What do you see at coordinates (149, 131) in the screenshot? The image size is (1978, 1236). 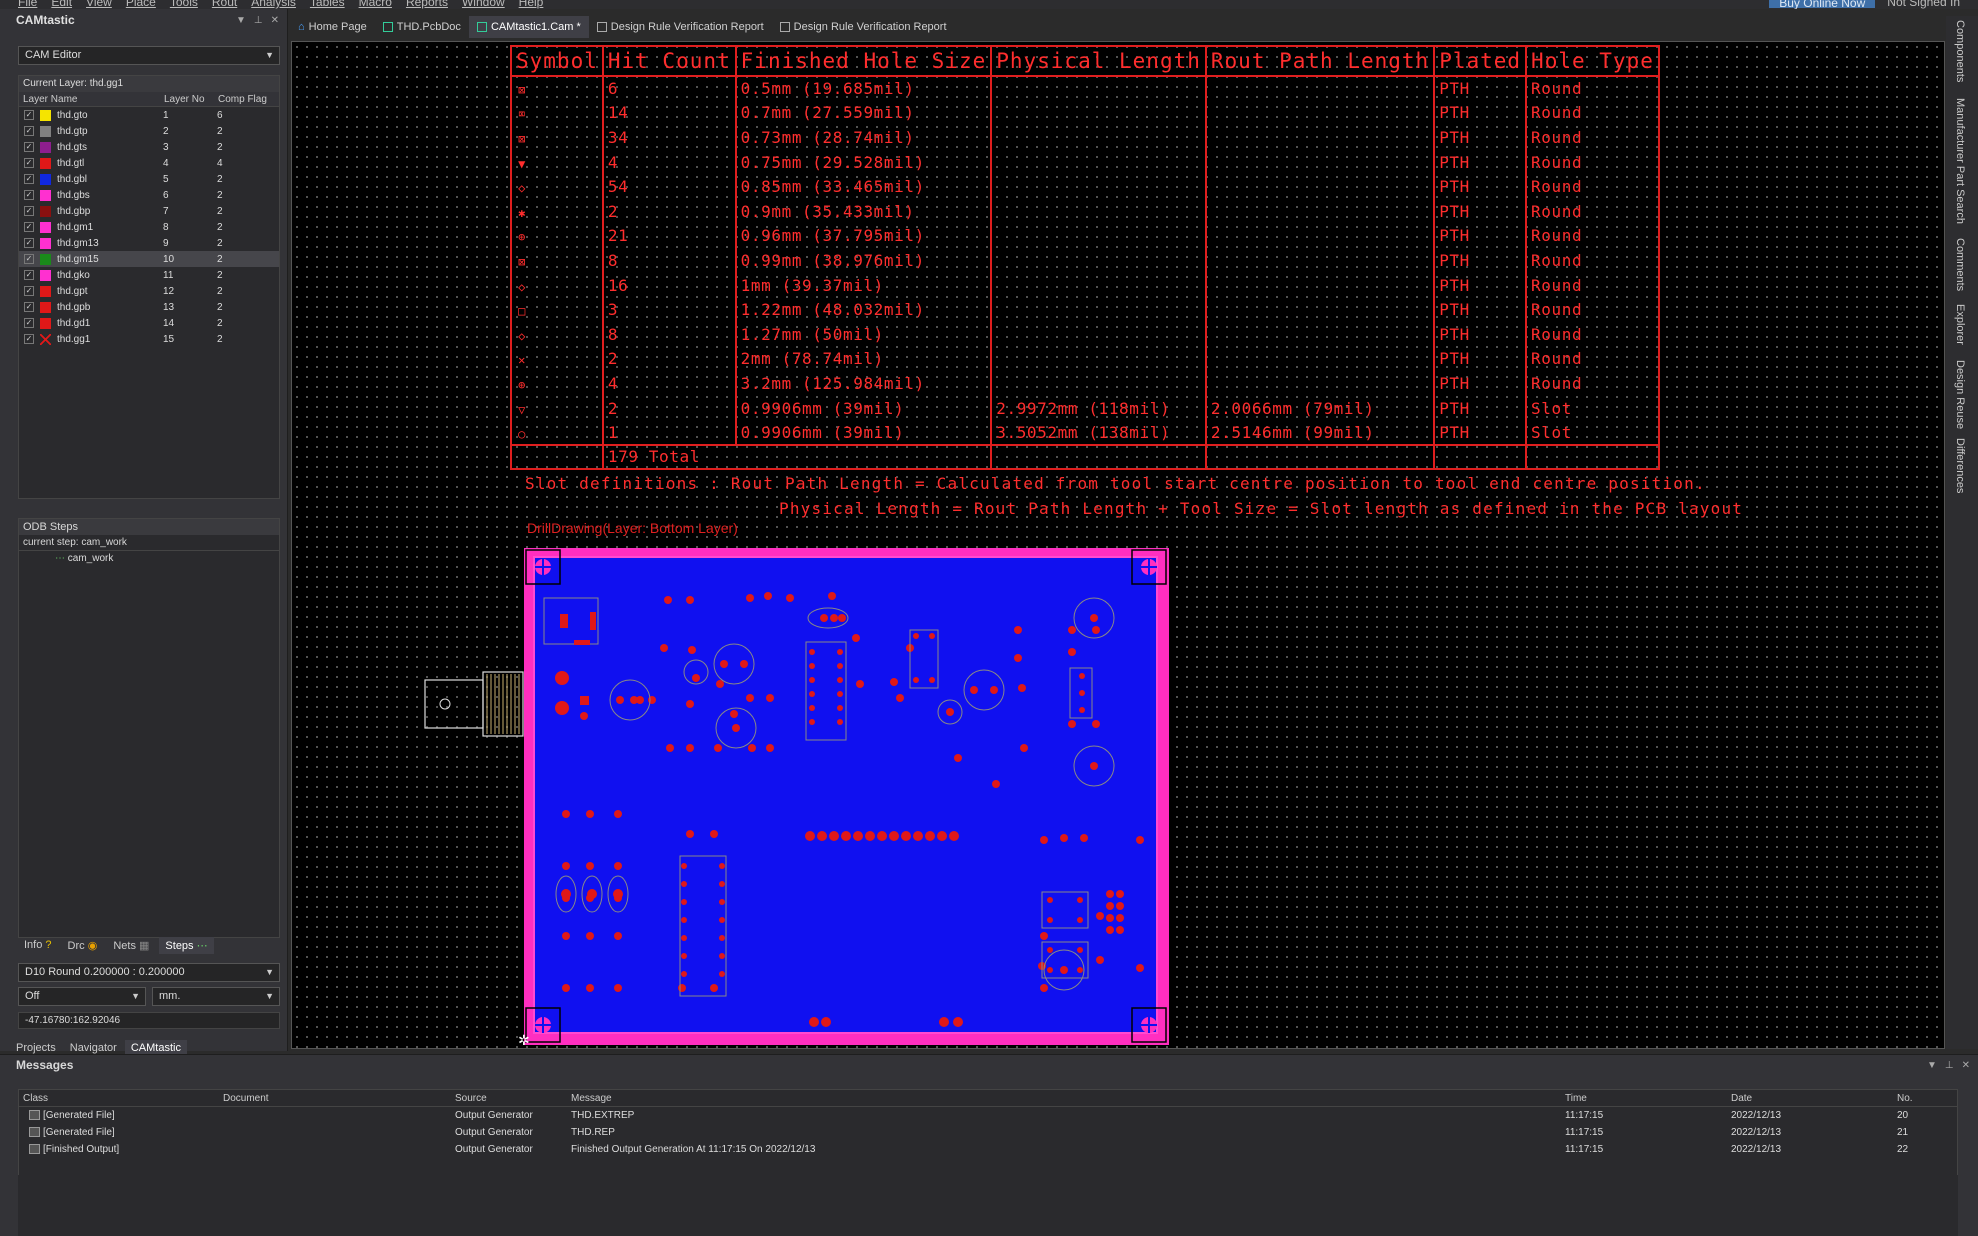 I see `layer-row: ✓ thd.gtp 2 2` at bounding box center [149, 131].